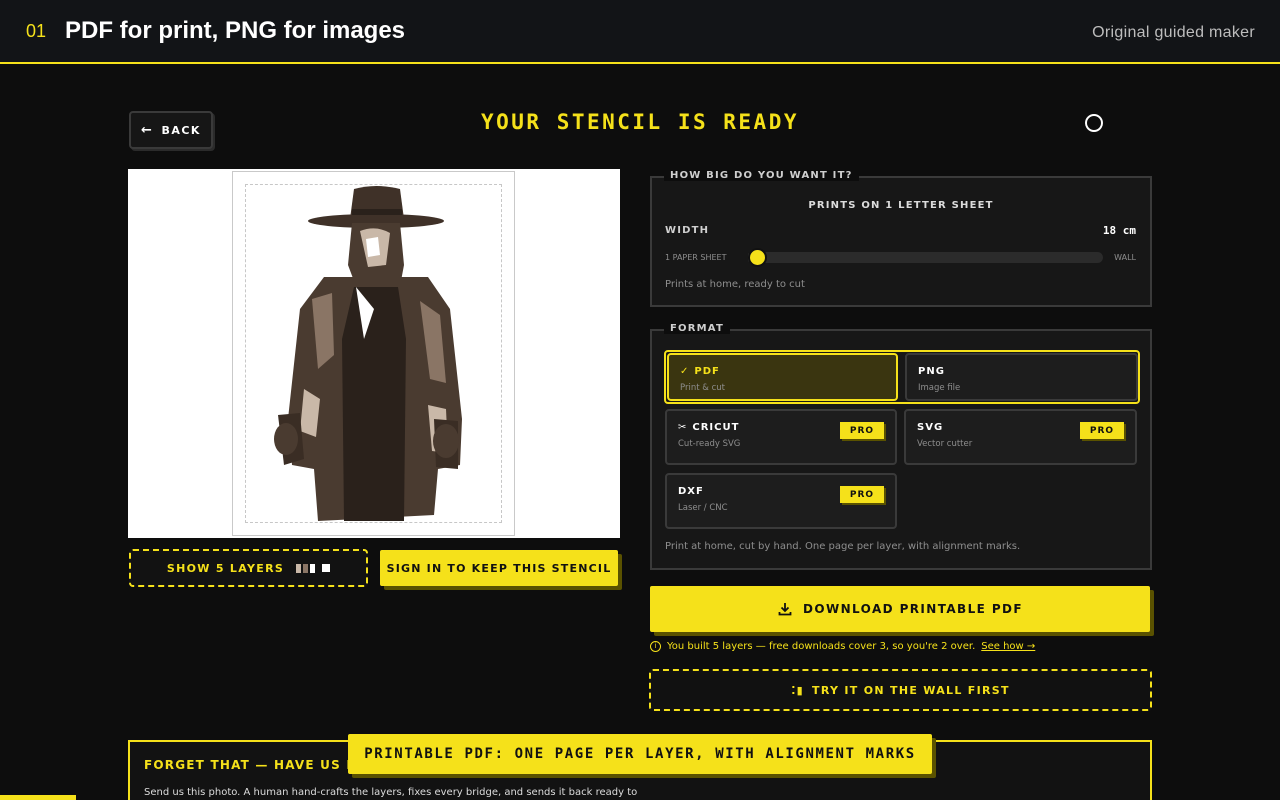 The height and width of the screenshot is (800, 1280). What do you see at coordinates (499, 568) in the screenshot?
I see `sign-in-button: SIGN IN TO KEEP THIS STENCIL` at bounding box center [499, 568].